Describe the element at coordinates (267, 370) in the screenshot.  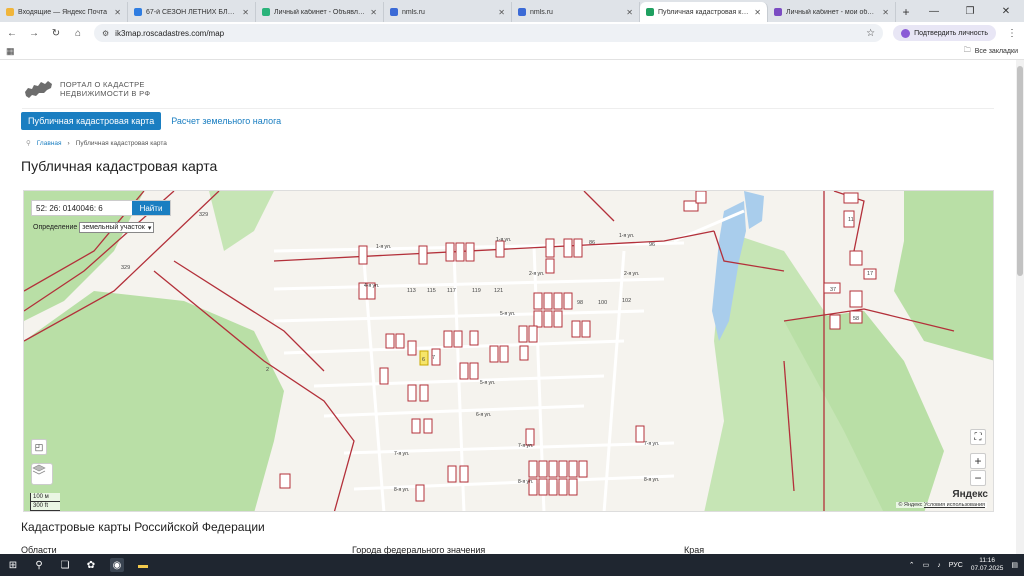
I see `svg-text: 2` at that location.